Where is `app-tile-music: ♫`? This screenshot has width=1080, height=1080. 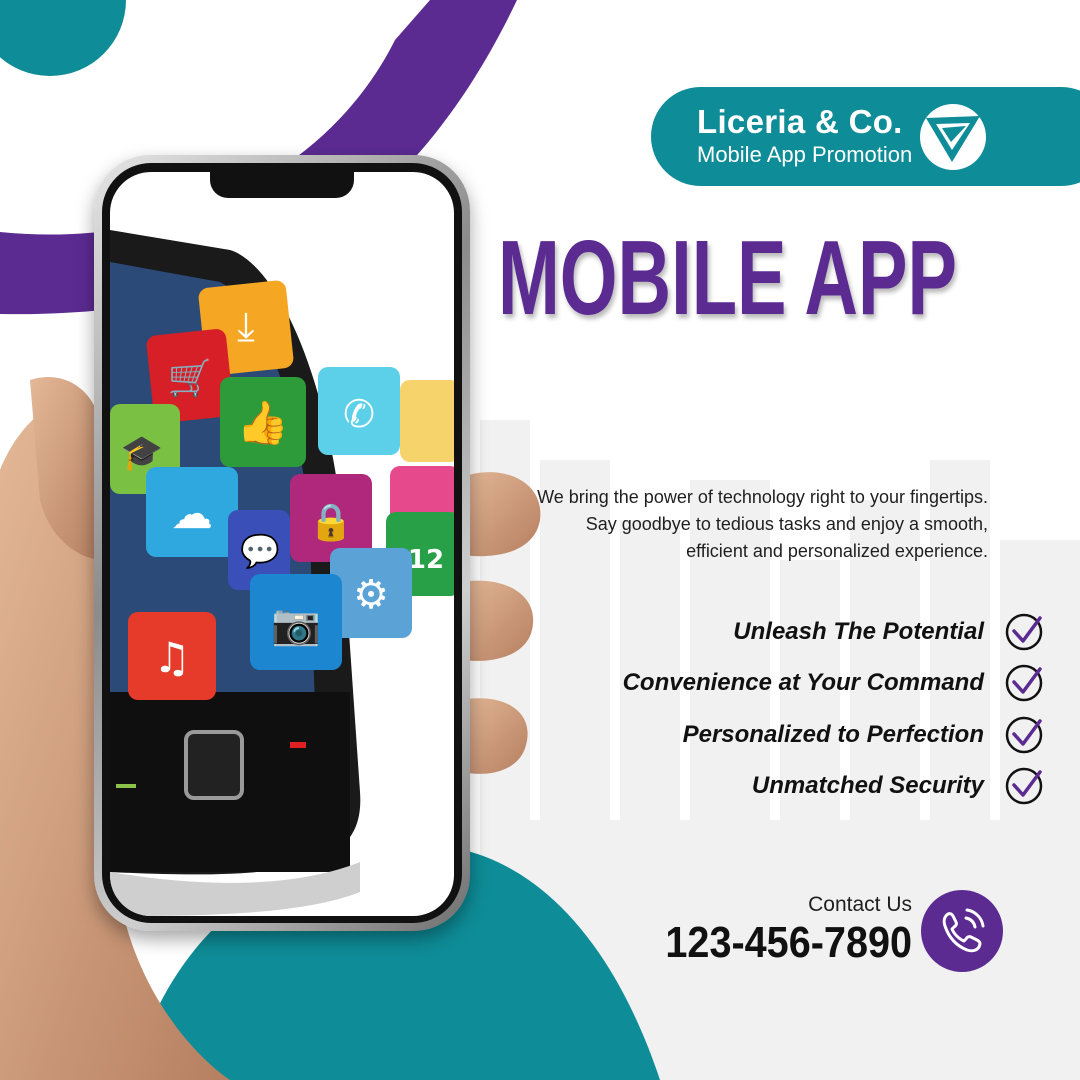
app-tile-music: ♫ is located at coordinates (172, 656).